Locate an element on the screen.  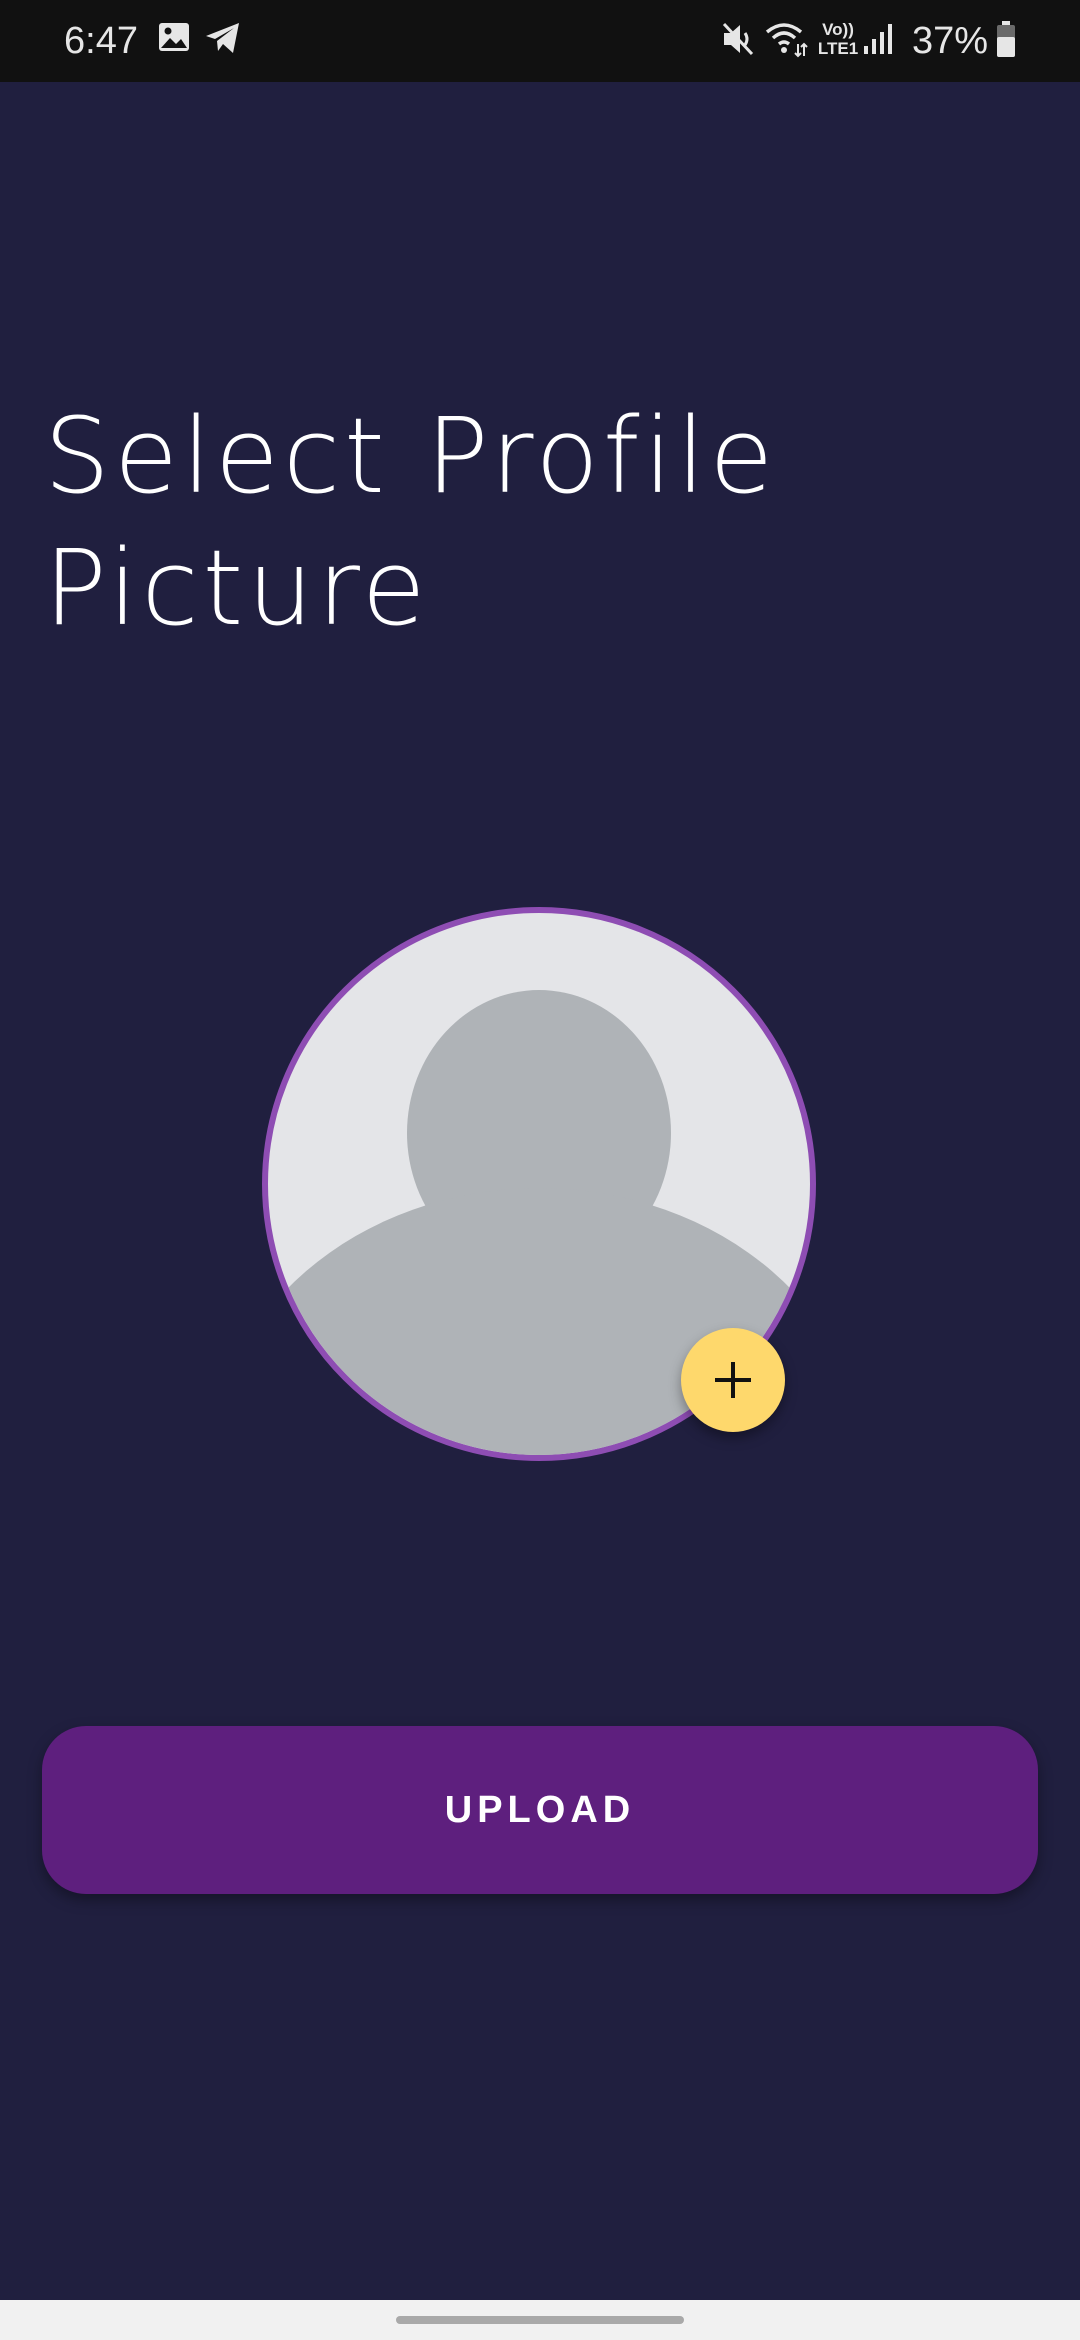
lte-label: LTE1 is located at coordinates (838, 48).